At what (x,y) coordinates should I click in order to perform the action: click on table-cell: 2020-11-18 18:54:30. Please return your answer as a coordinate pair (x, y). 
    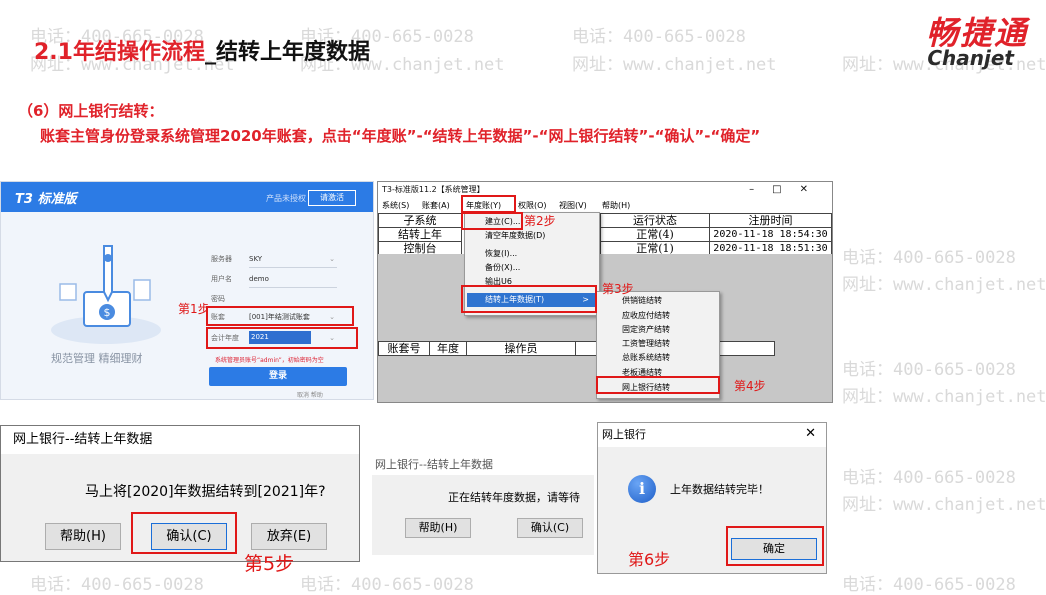
    Looking at the image, I should click on (770, 234).